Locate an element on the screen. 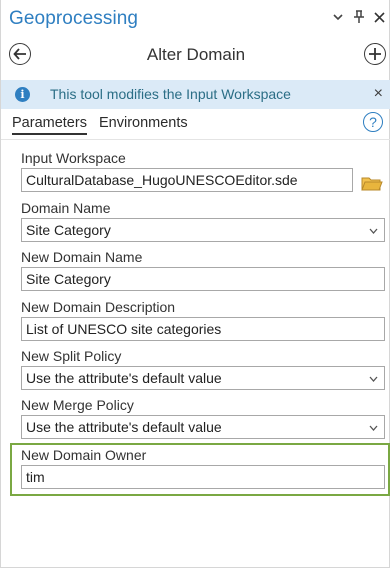  new-domain-description-value: List of UNESCO site categories is located at coordinates (124, 329).